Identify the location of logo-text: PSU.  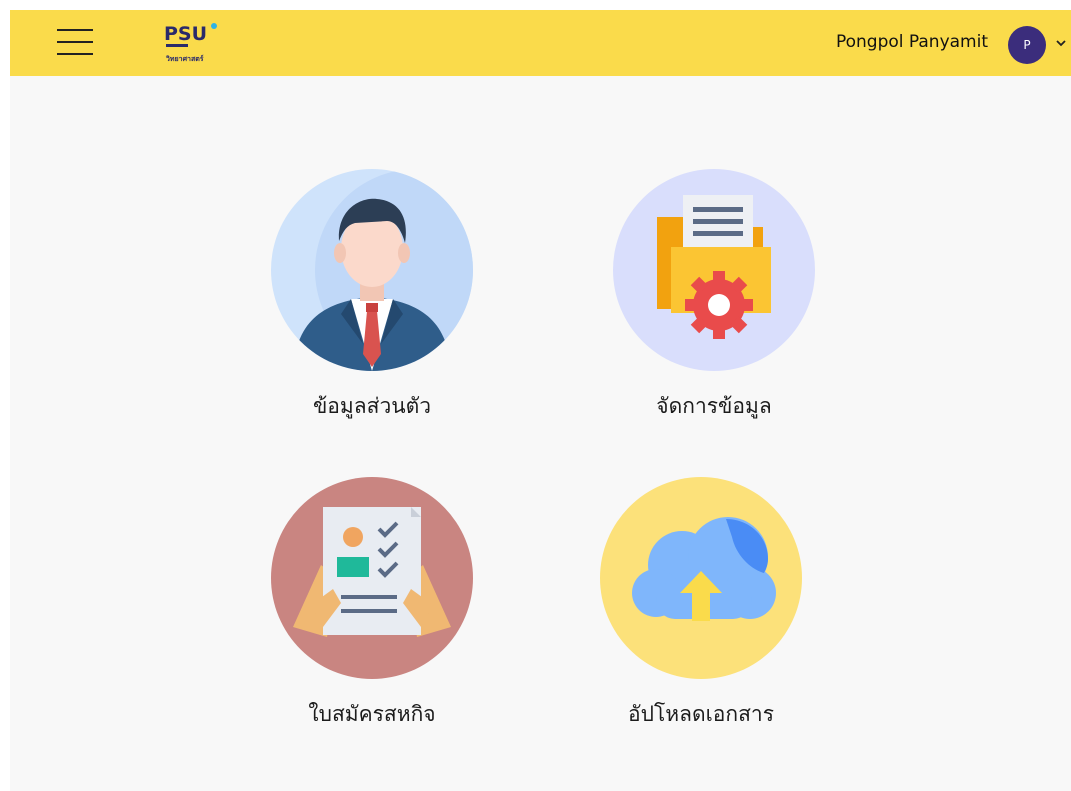
(185, 34).